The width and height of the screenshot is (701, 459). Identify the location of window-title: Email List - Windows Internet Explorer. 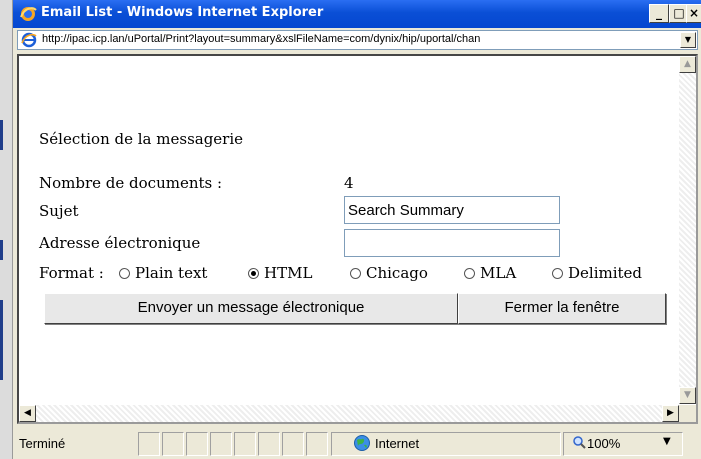
(182, 12).